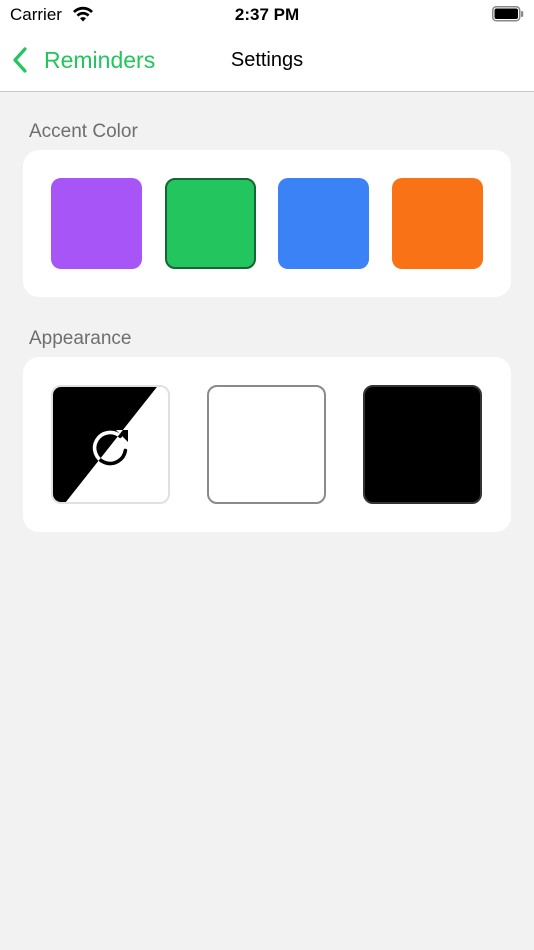  I want to click on appearance-option-automatic, so click(110, 444).